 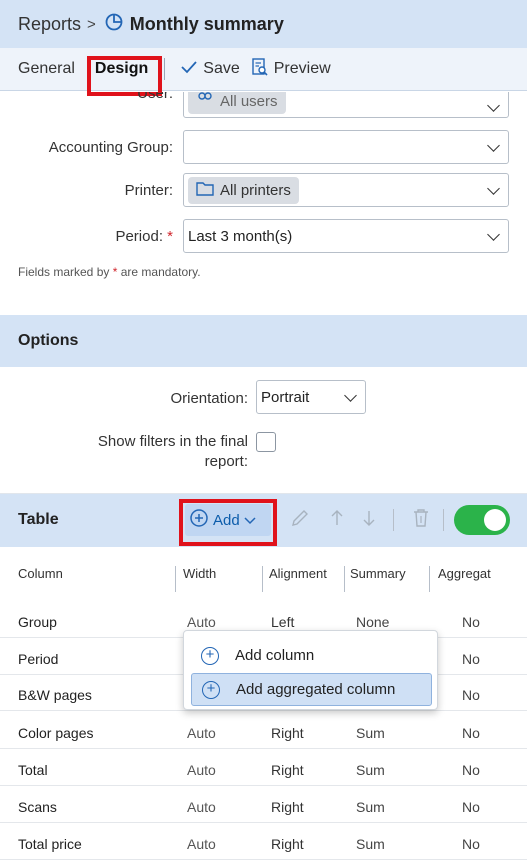 What do you see at coordinates (209, 398) in the screenshot?
I see `orientation-label: Orientation:` at bounding box center [209, 398].